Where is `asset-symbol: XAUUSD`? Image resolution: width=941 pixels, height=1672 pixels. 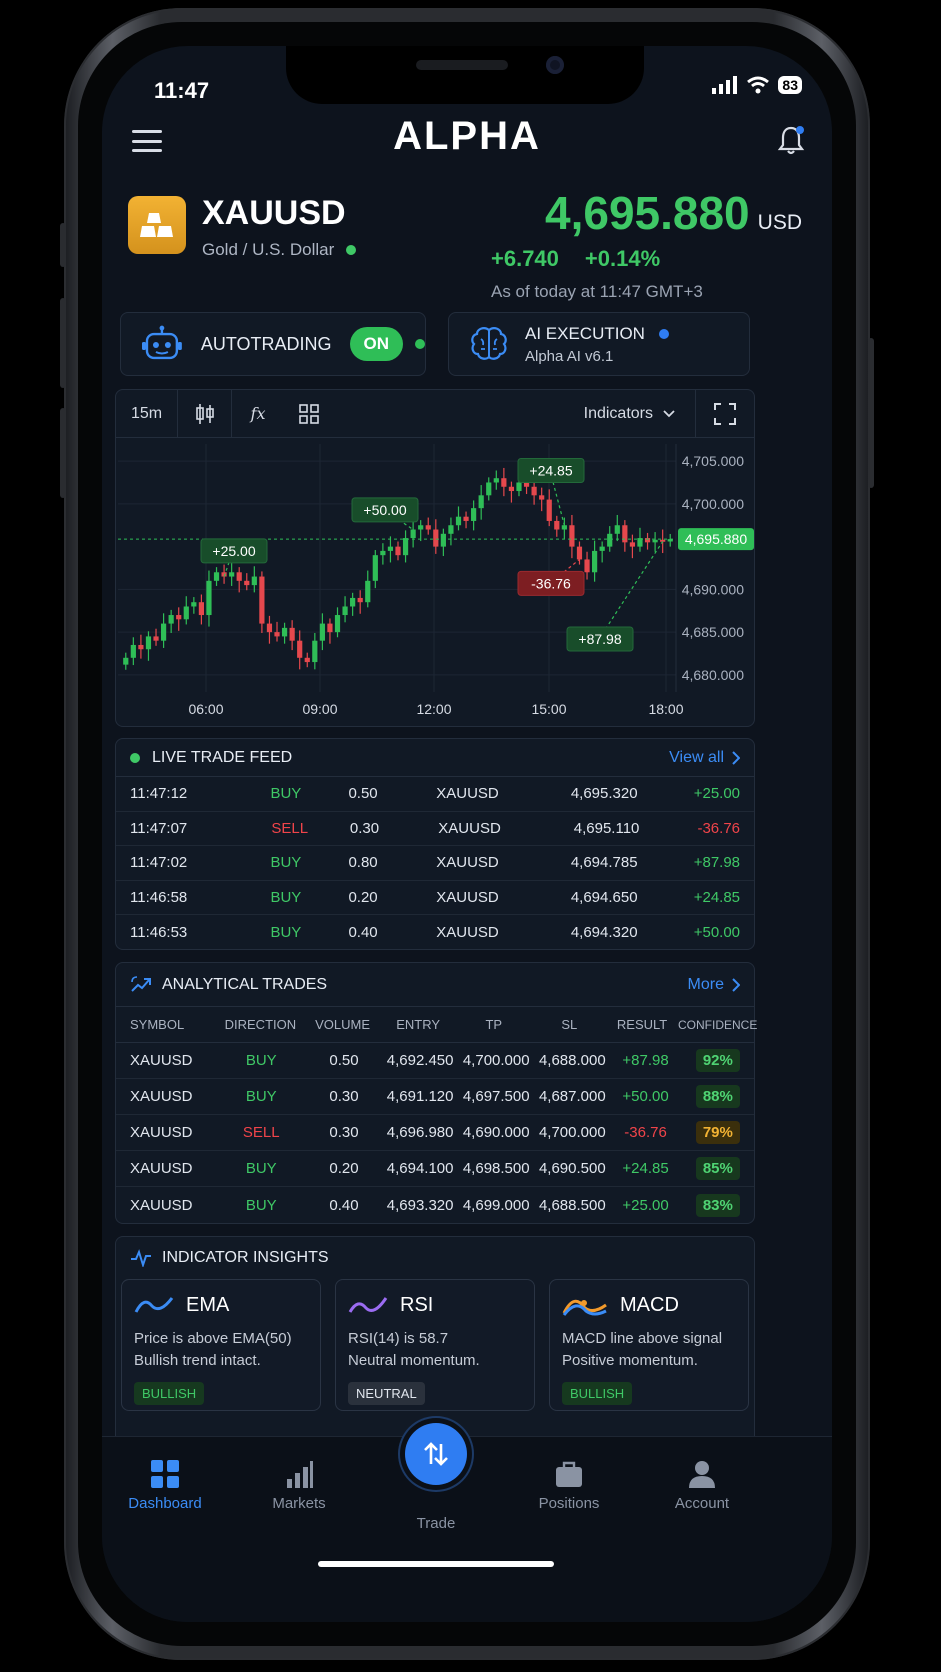 asset-symbol: XAUUSD is located at coordinates (274, 213).